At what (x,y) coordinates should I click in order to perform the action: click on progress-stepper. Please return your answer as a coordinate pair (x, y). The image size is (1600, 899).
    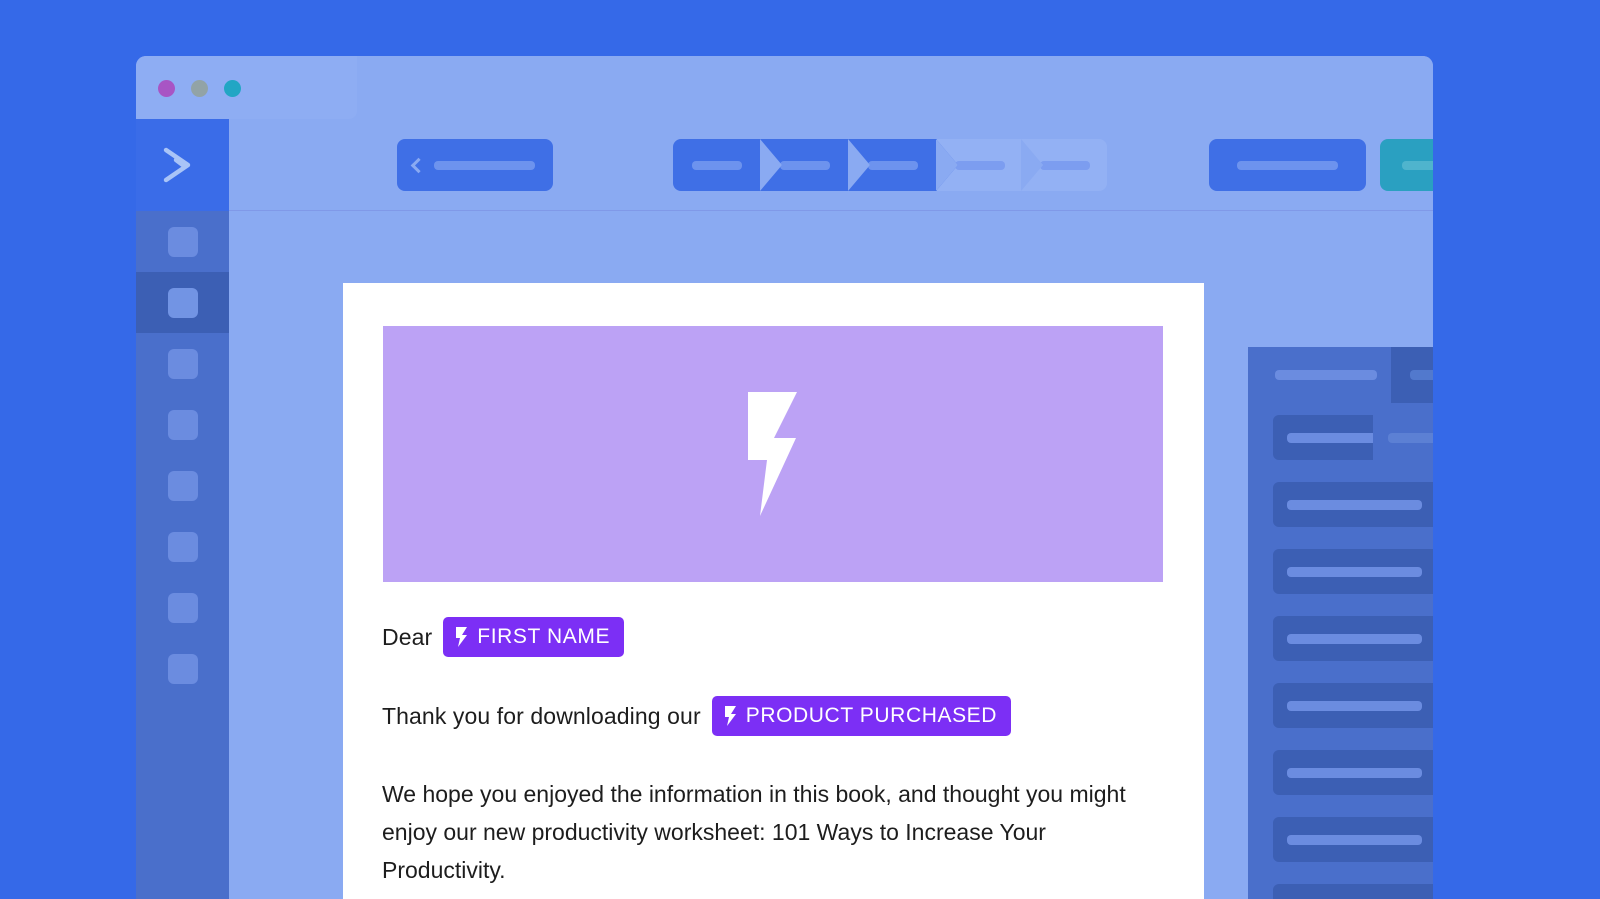
    Looking at the image, I should click on (890, 165).